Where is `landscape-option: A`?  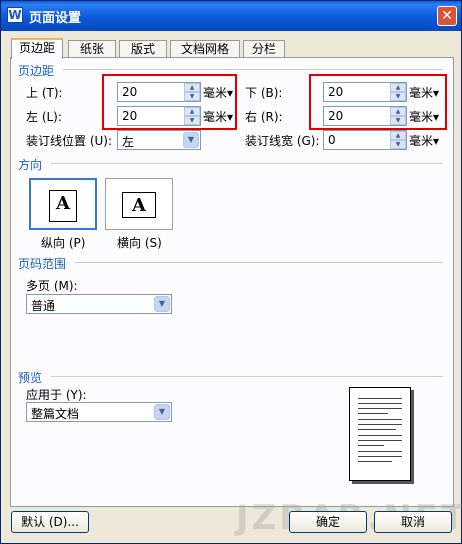
landscape-option: A is located at coordinates (139, 204).